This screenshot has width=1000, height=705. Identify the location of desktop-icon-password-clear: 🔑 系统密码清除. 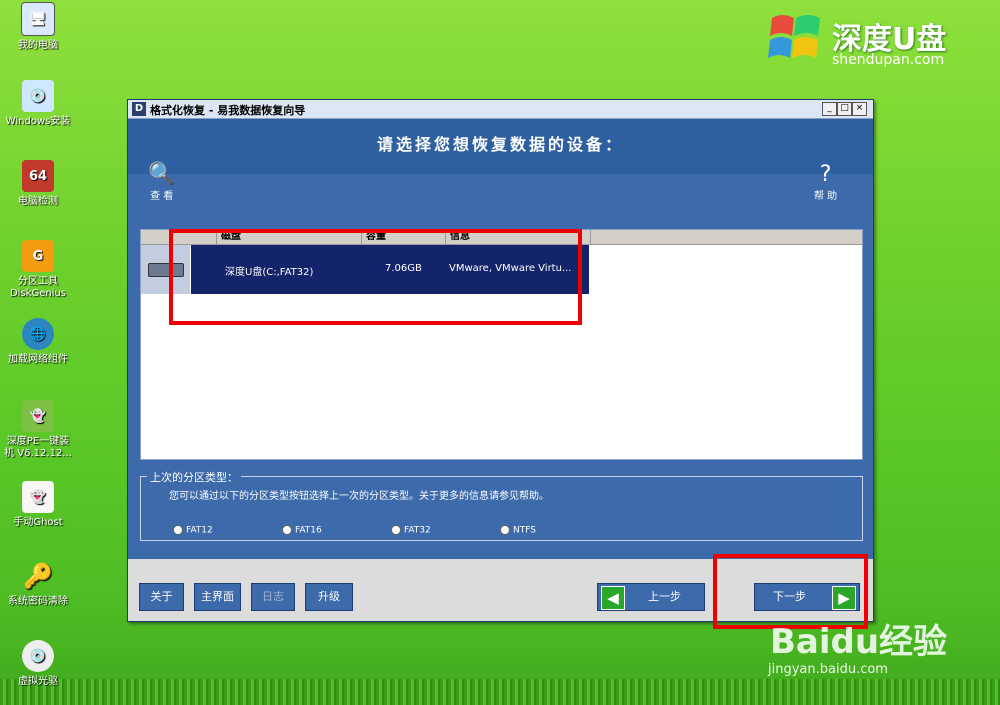
(39, 584).